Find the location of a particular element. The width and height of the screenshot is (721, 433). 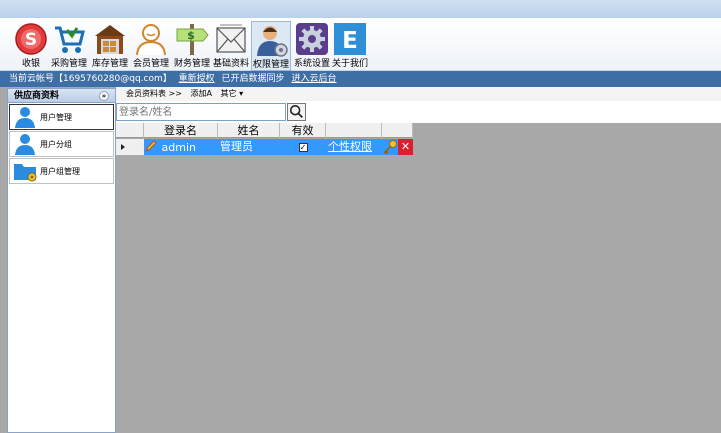

search-icon is located at coordinates (296, 111).